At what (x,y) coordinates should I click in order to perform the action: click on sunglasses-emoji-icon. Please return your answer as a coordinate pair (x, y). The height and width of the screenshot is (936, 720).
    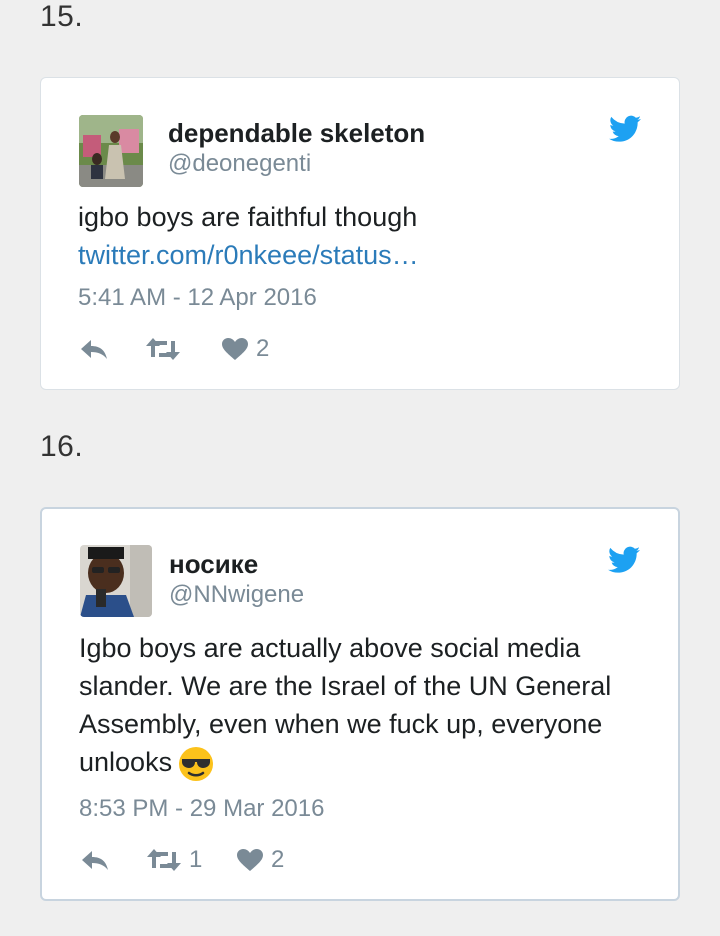
    Looking at the image, I should click on (196, 764).